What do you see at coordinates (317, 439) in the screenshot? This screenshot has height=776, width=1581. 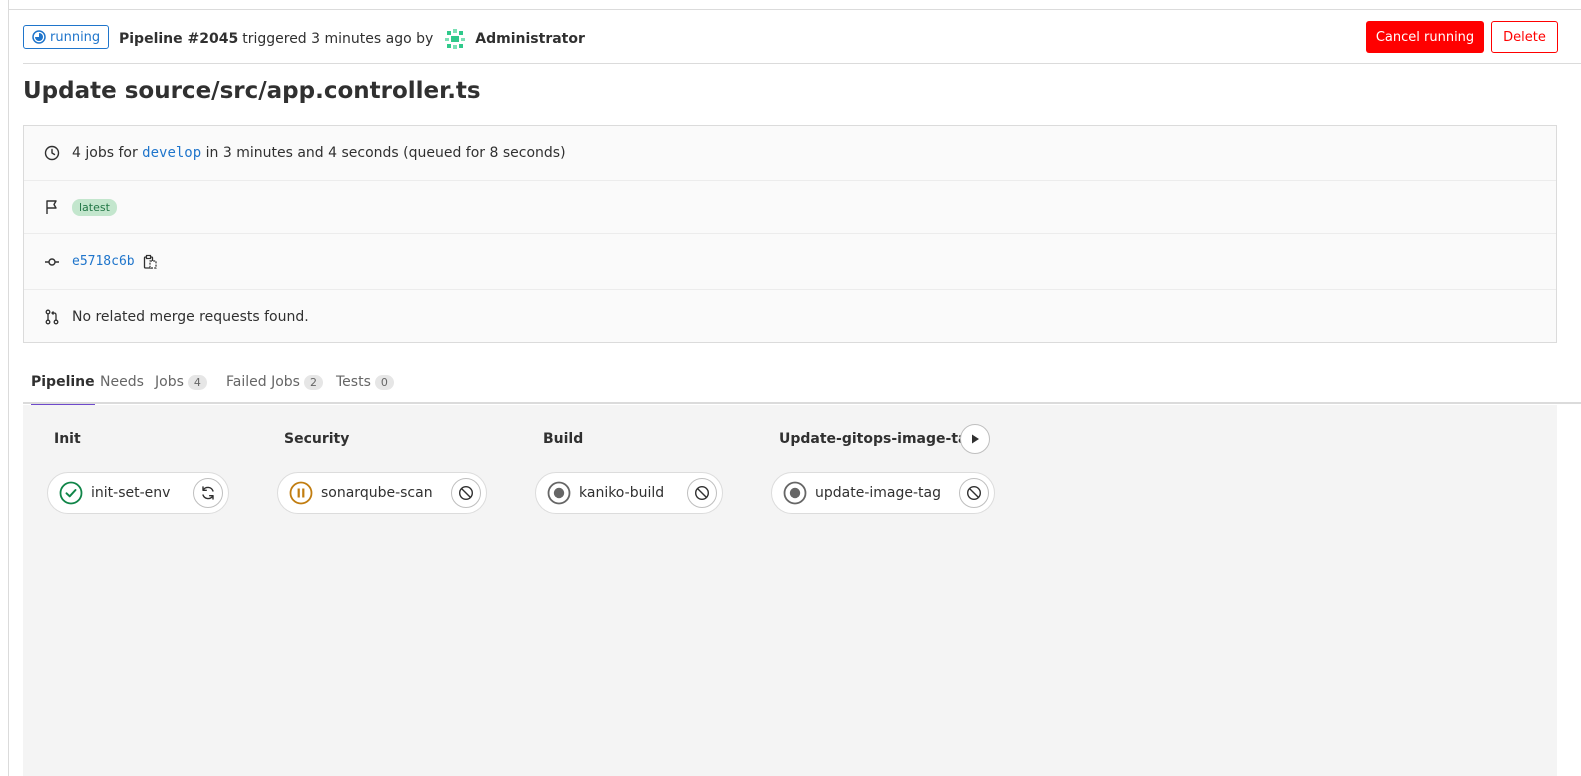 I see `stage-title-security: Security` at bounding box center [317, 439].